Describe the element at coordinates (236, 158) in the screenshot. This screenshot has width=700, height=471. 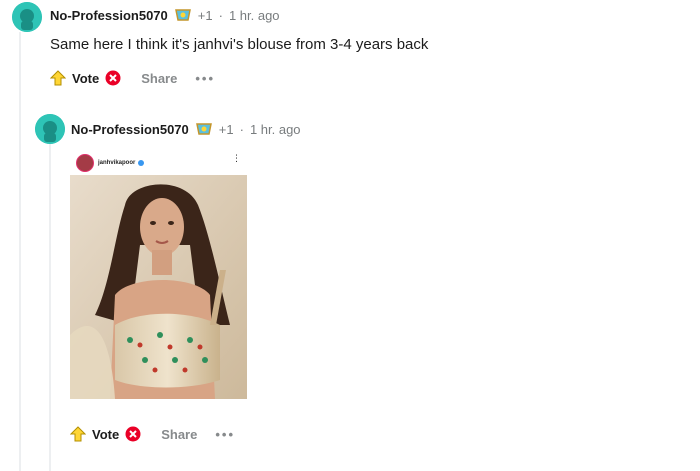
I see `instagram-more-icon: ⋮` at that location.